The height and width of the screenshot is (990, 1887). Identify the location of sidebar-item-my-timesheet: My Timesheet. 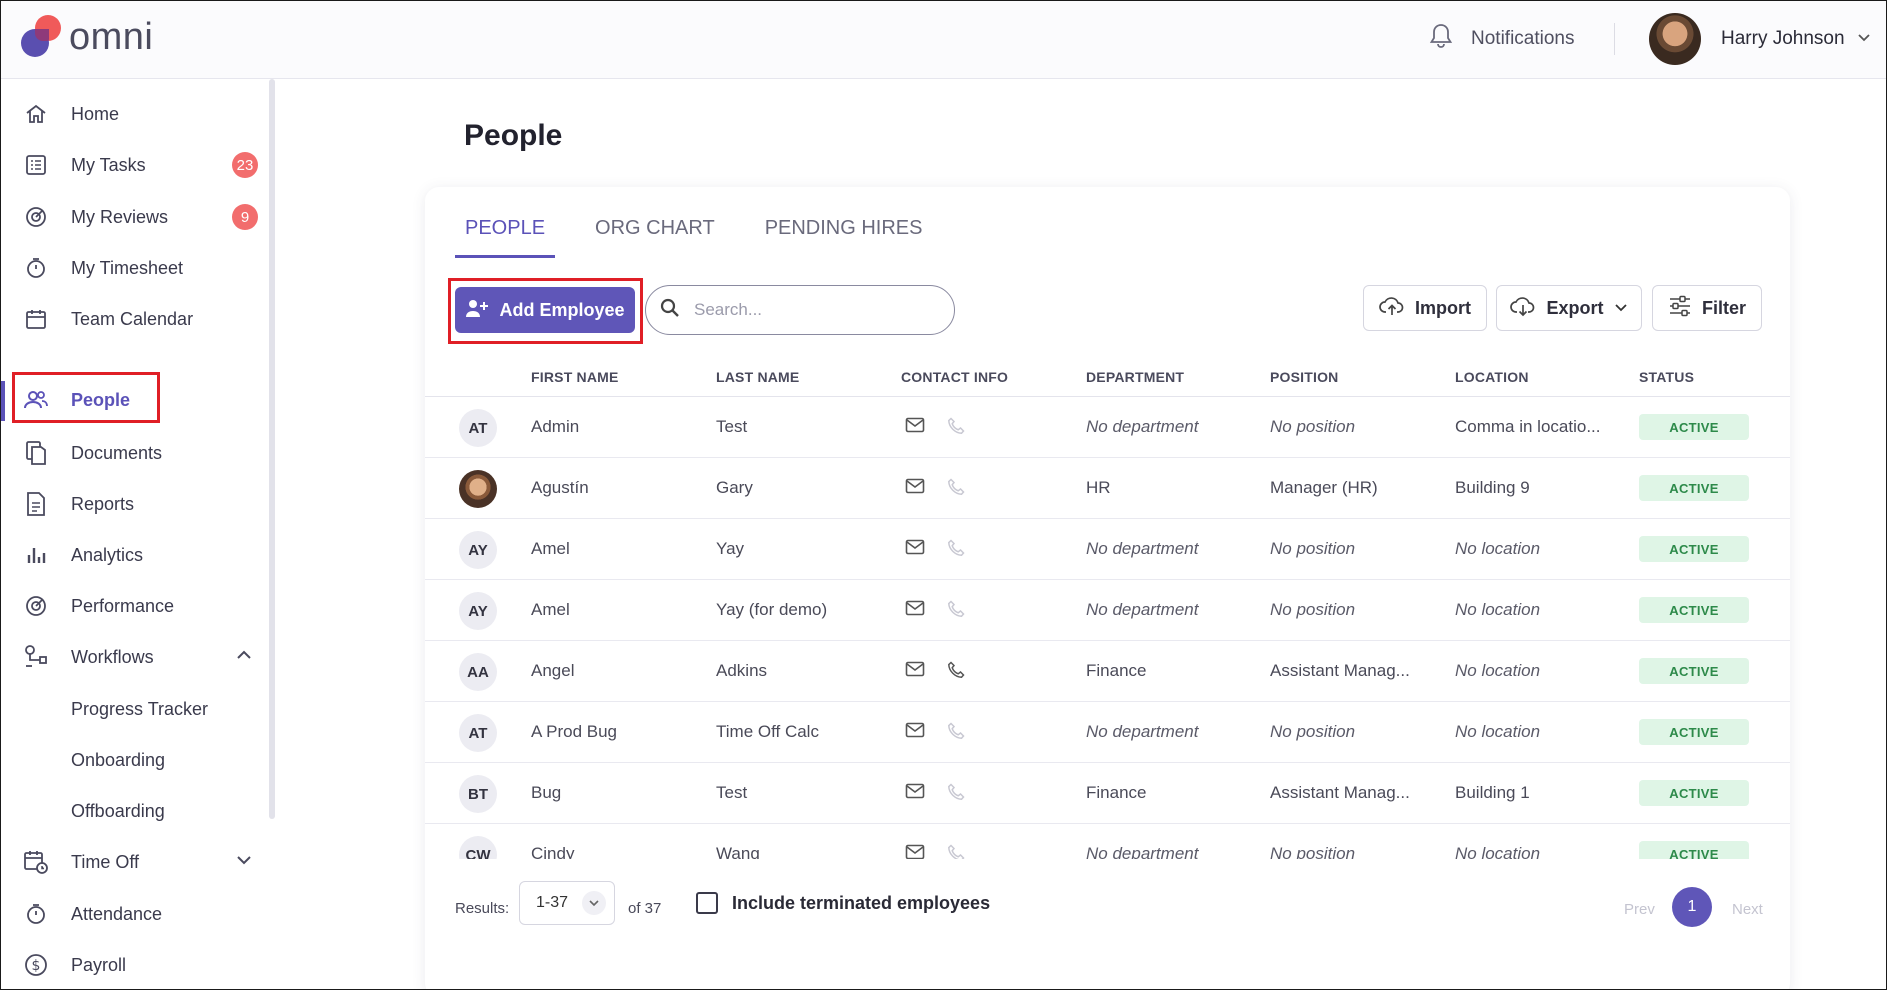
(136, 268).